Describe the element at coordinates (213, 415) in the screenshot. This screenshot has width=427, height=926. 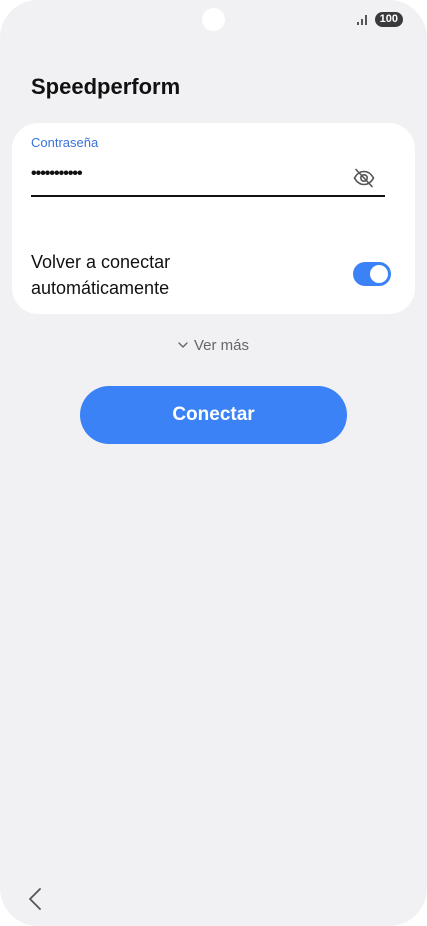
I see `connect-button: Conectar` at that location.